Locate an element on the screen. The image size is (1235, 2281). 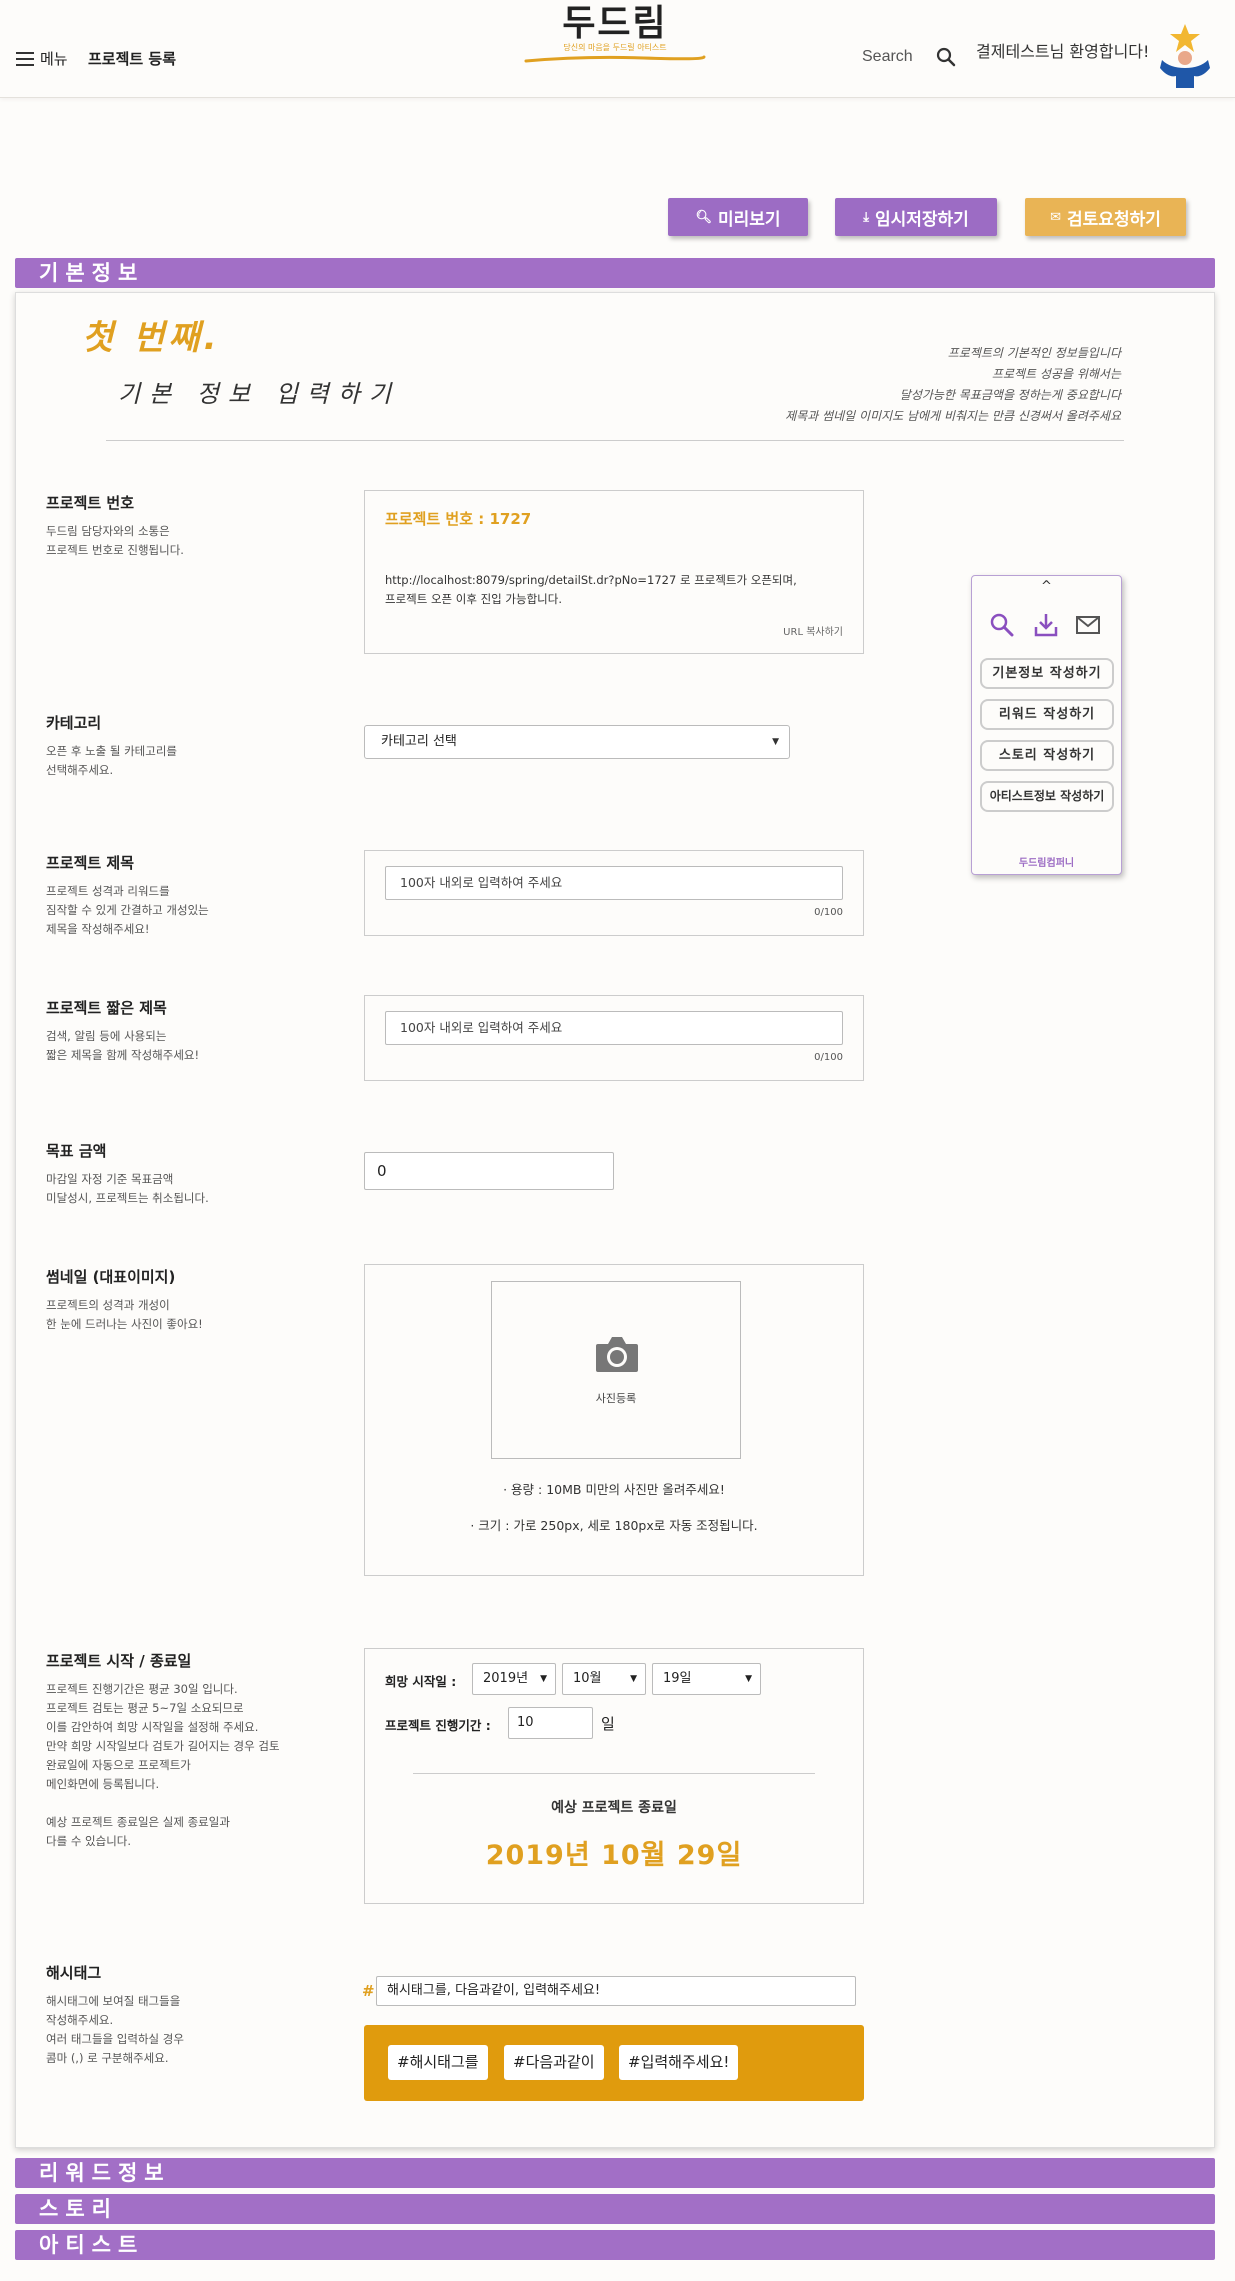
thumbnail-register-label: 사진등록 is located at coordinates (616, 1398).